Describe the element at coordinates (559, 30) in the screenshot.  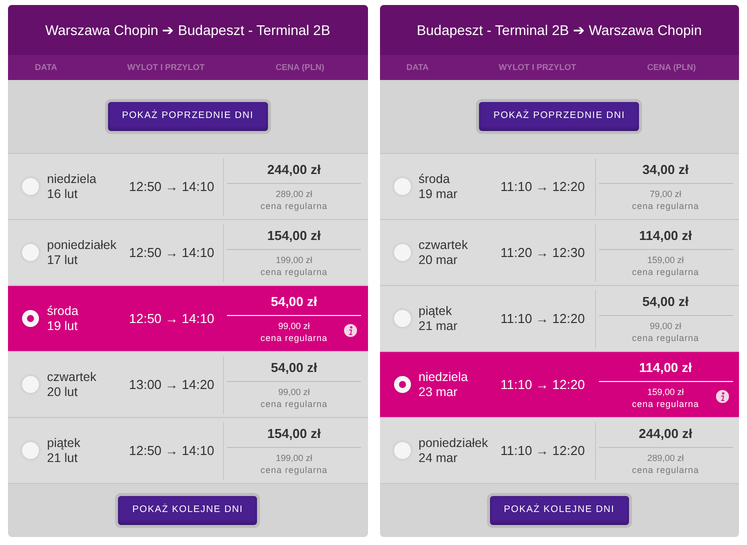
I see `route-title: Budapeszt - Terminal 2B ➔ Warszawa Chopin` at that location.